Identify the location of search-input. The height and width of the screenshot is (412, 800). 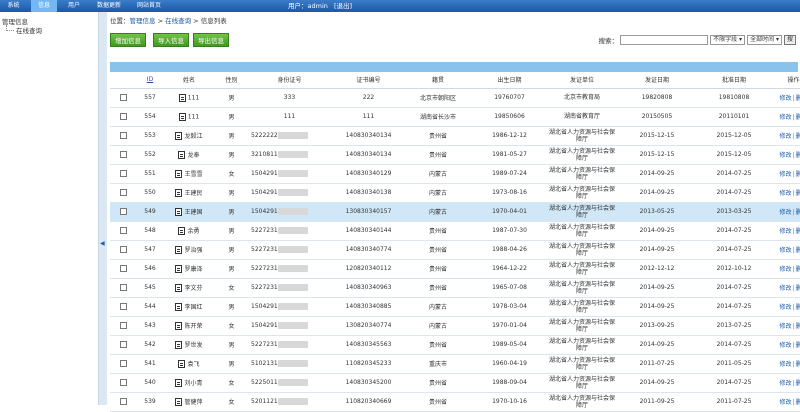
(664, 40).